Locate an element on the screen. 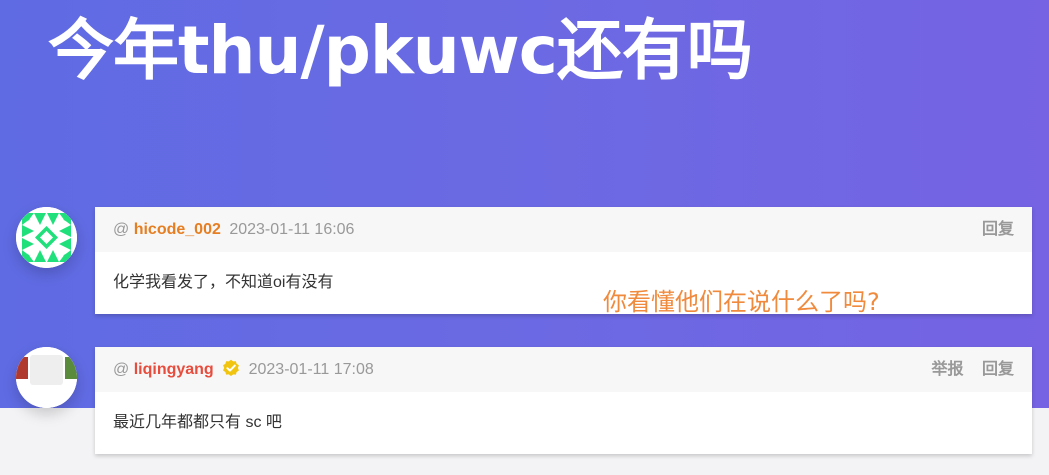  comment-header: @ hicode_002 2023-01-11 16:06 回复 is located at coordinates (563, 229).